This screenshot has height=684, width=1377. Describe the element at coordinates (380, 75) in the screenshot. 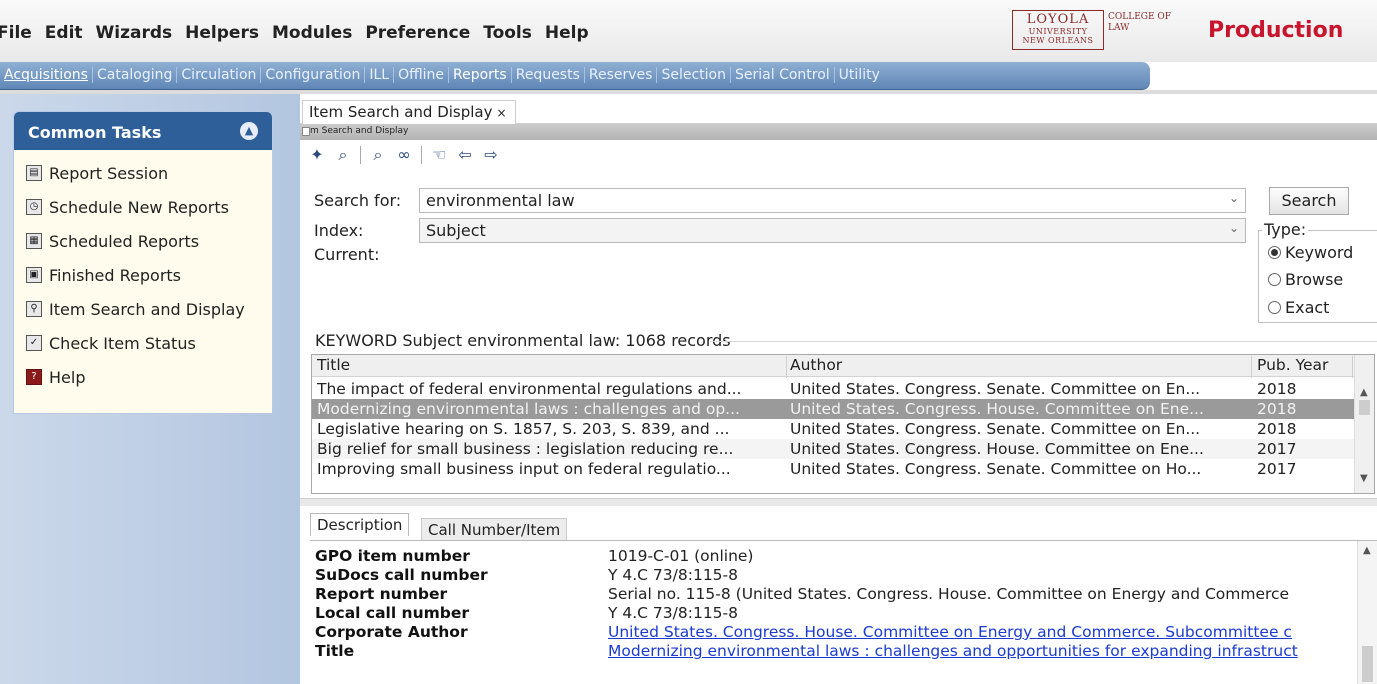

I see `module-ill: ILL` at that location.